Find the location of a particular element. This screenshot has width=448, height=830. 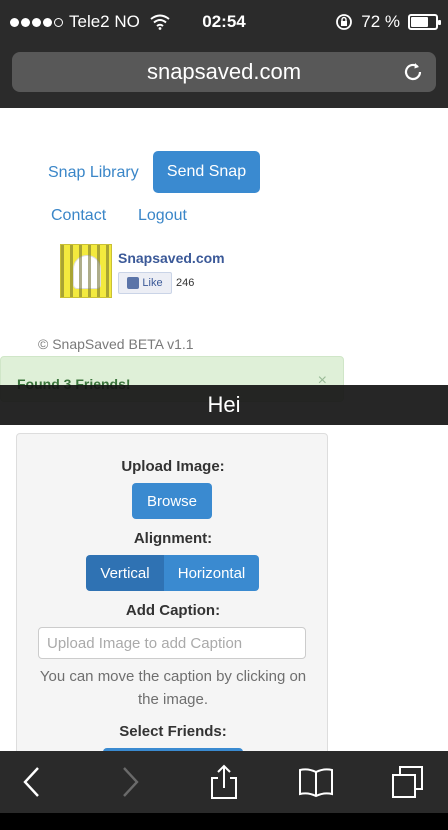

facebook-page-name: Snapsaved.com is located at coordinates (171, 258).